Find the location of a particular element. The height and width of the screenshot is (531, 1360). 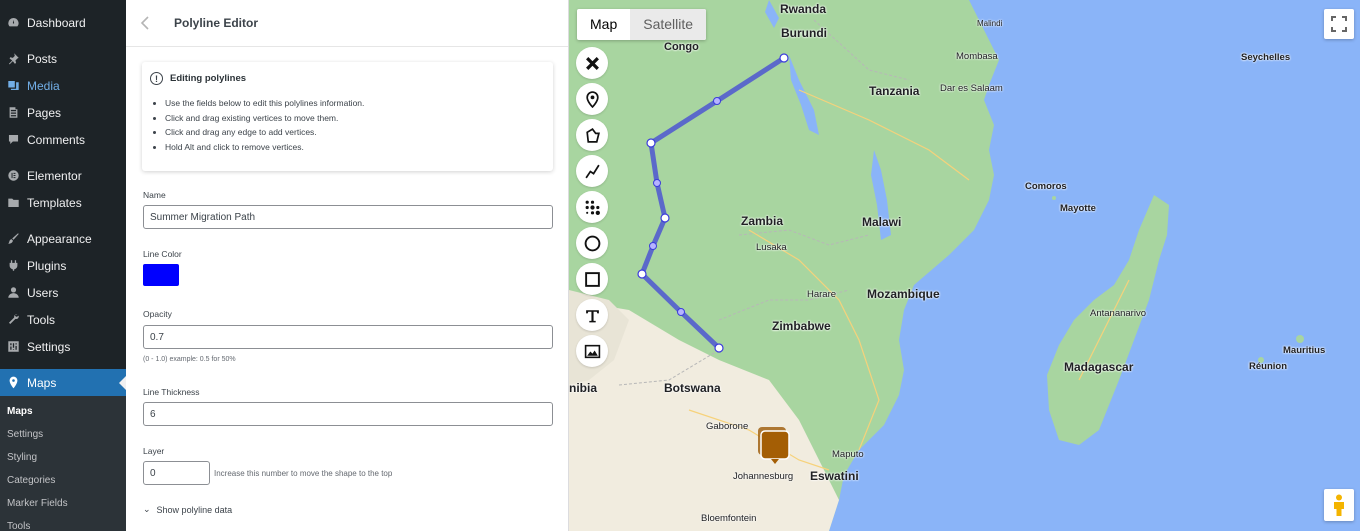

text-icon is located at coordinates (592, 315).